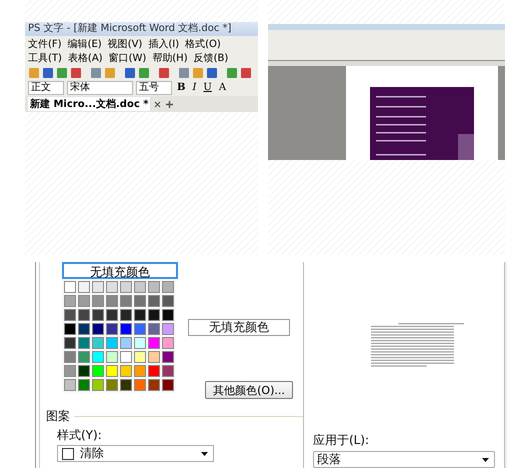 The width and height of the screenshot is (517, 468). Describe the element at coordinates (125, 44) in the screenshot. I see `menu-item: 视图(V)` at that location.